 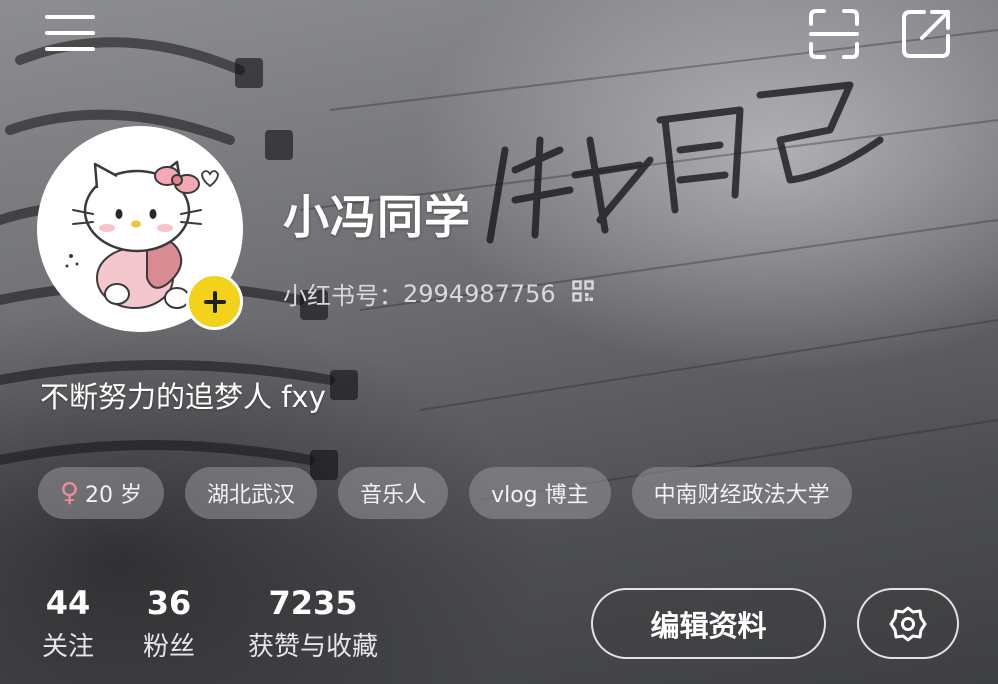 I want to click on stat-likes-collections: 7235 获赞与收藏, so click(x=313, y=624).